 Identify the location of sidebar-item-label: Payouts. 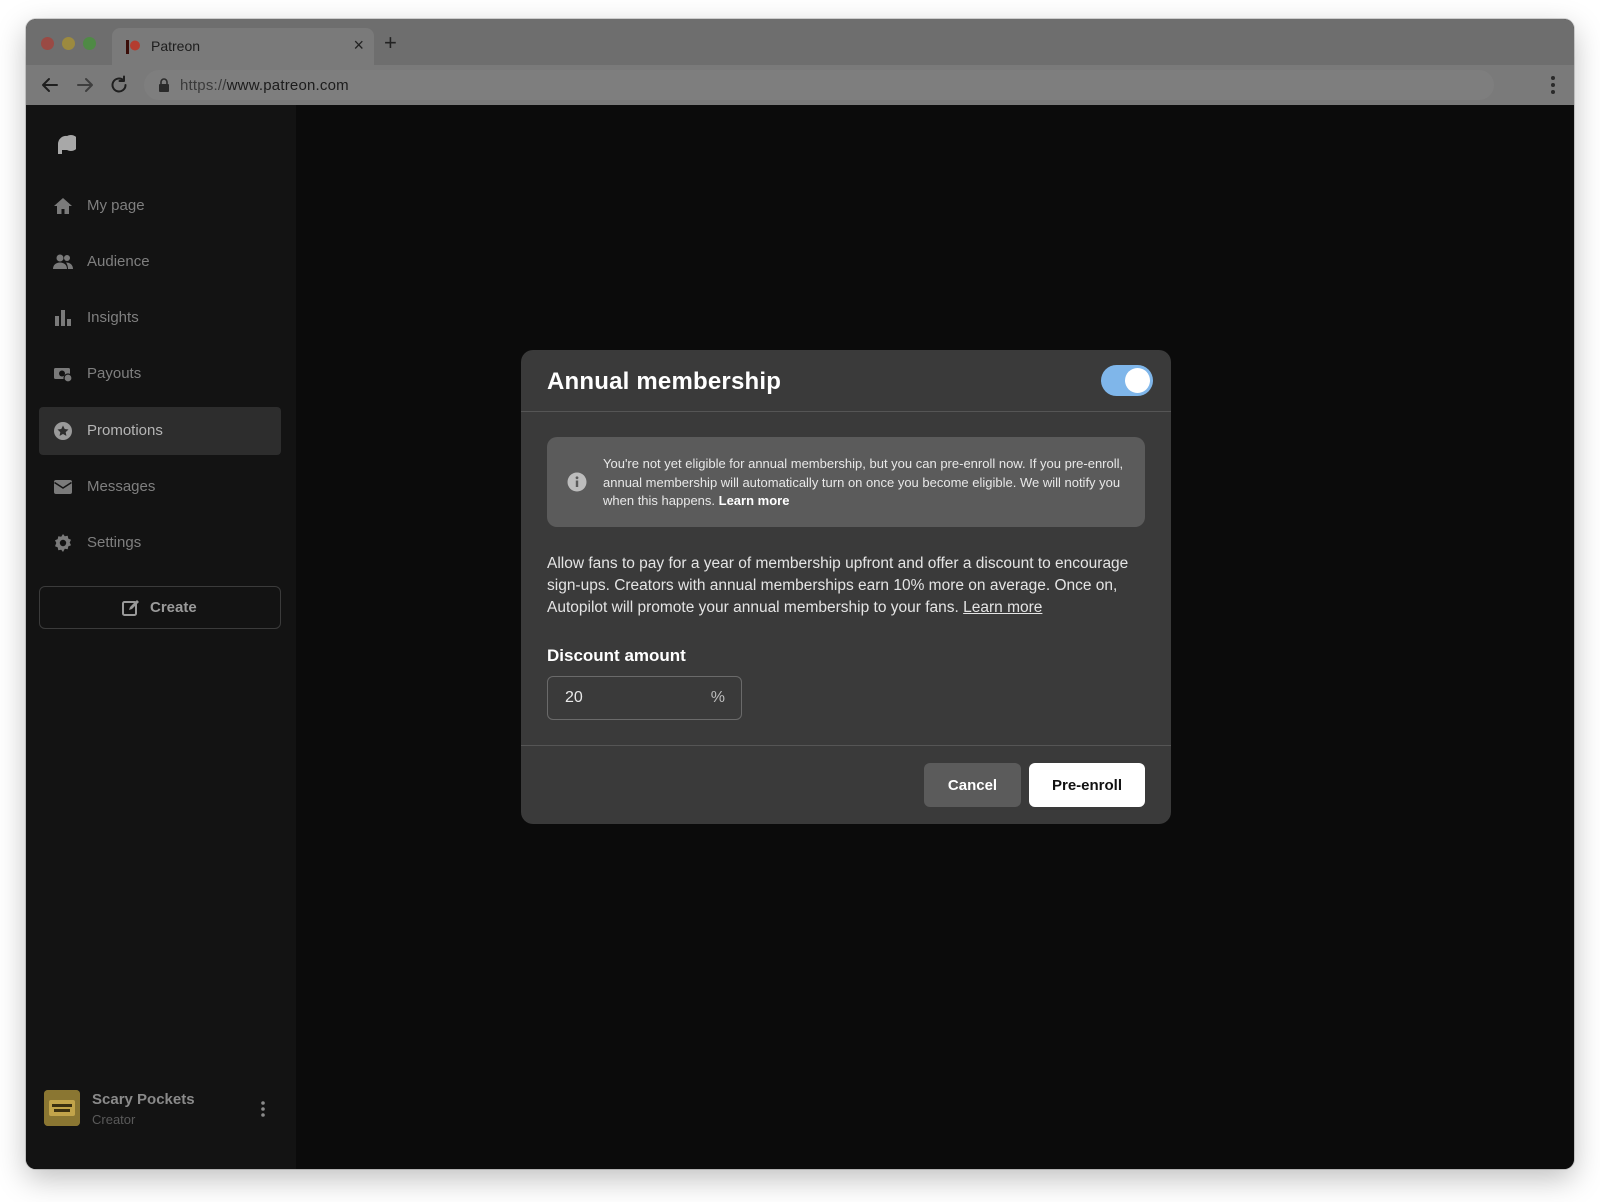
(114, 373).